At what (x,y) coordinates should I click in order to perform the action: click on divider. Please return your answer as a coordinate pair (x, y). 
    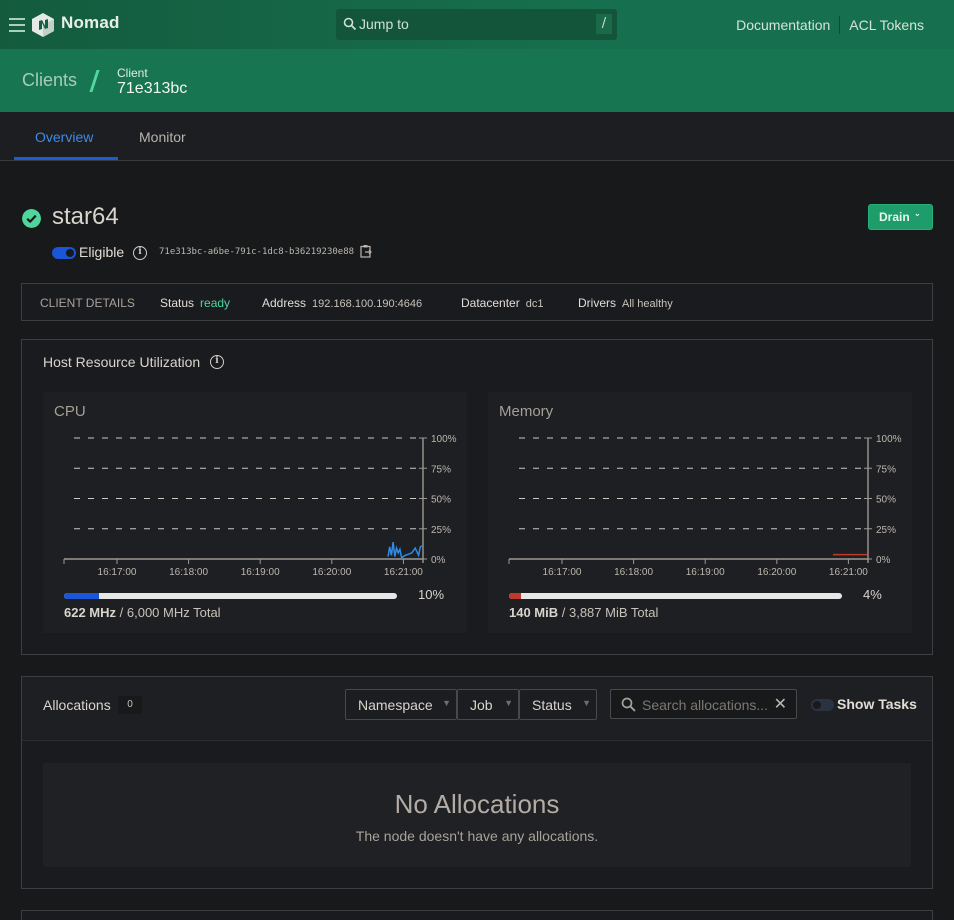
    Looking at the image, I should click on (840, 25).